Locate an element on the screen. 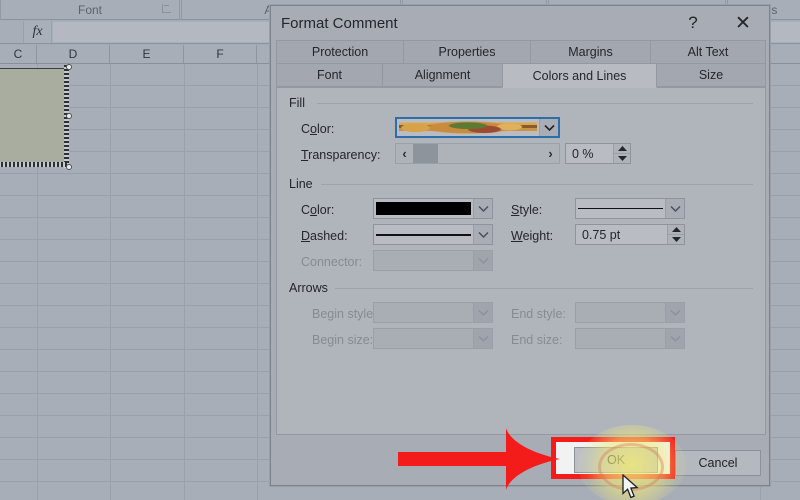 Image resolution: width=800 pixels, height=500 pixels. column-header-label: D is located at coordinates (73, 54).